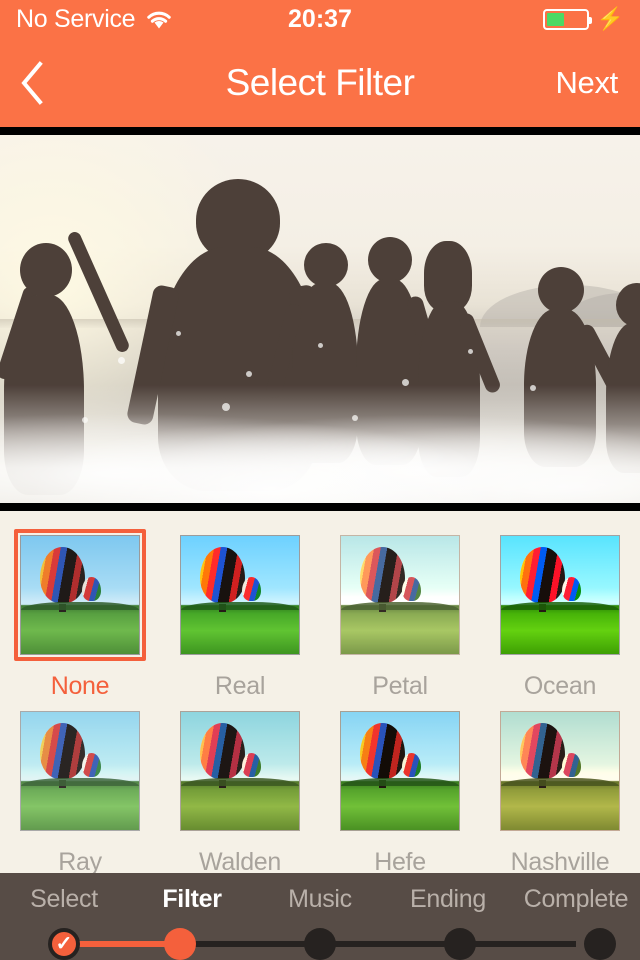 The height and width of the screenshot is (960, 640). I want to click on step-label-ending: Ending, so click(448, 899).